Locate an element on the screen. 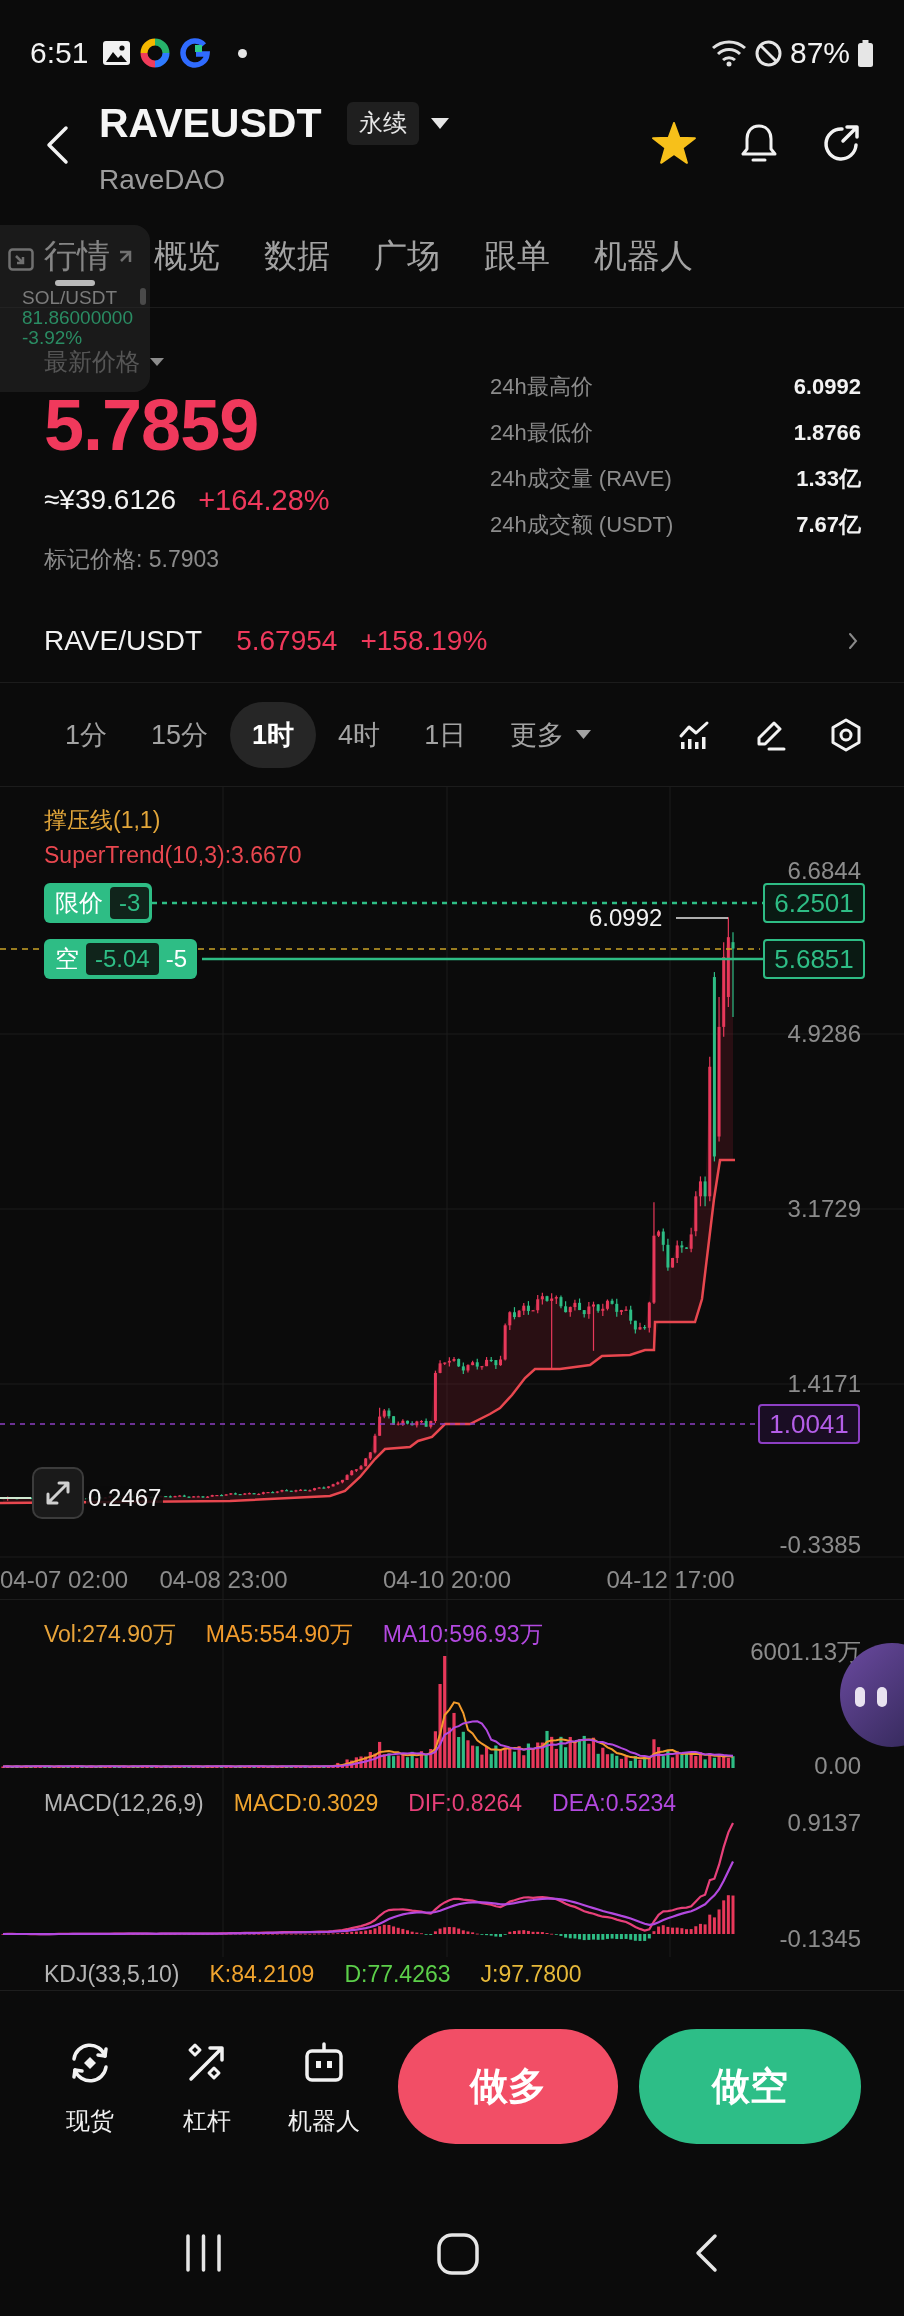  blocked-icon is located at coordinates (768, 53).